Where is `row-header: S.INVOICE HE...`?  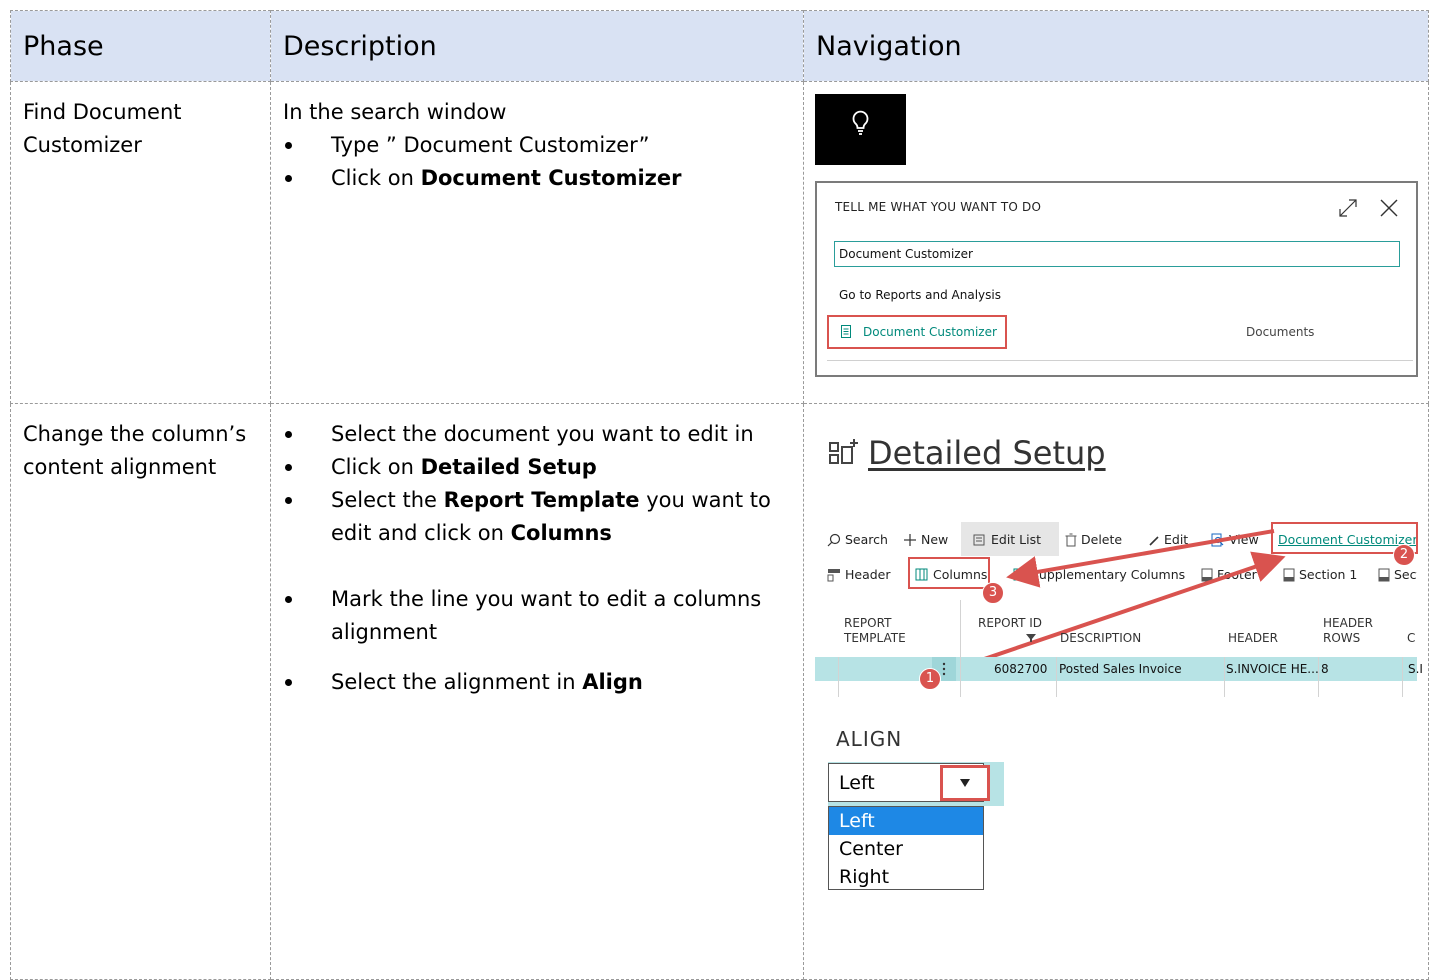
row-header: S.INVOICE HE... is located at coordinates (1272, 669).